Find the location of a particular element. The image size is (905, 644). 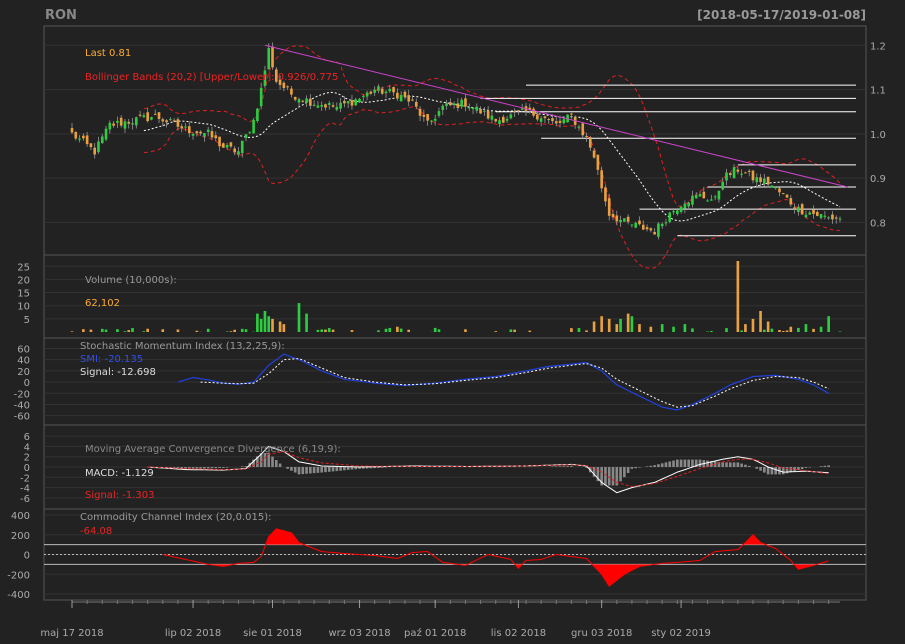

smi-value: SMI: -20.135 is located at coordinates (111, 359).